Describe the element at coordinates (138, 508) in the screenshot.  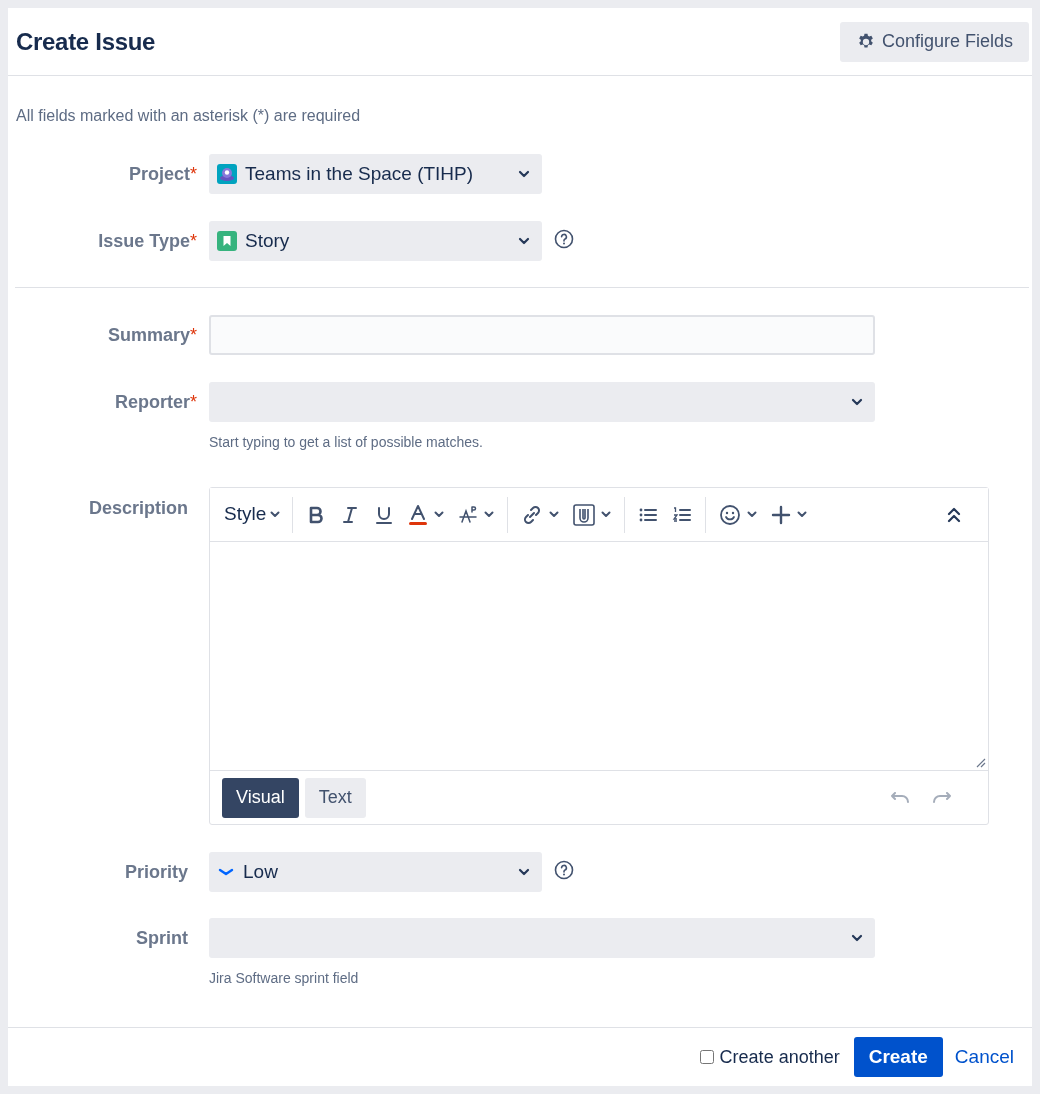
I see `field-label: Description` at that location.